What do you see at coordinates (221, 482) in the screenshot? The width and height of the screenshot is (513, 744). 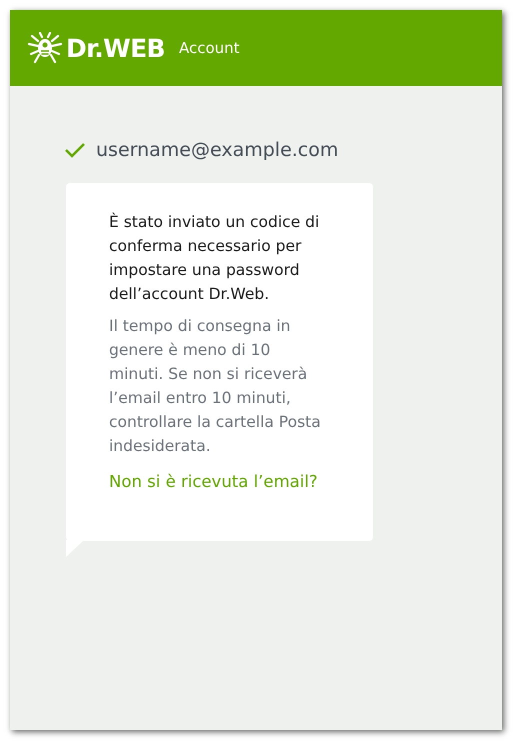 I see `resend-email-link: Non si è ricevuta l’email?` at bounding box center [221, 482].